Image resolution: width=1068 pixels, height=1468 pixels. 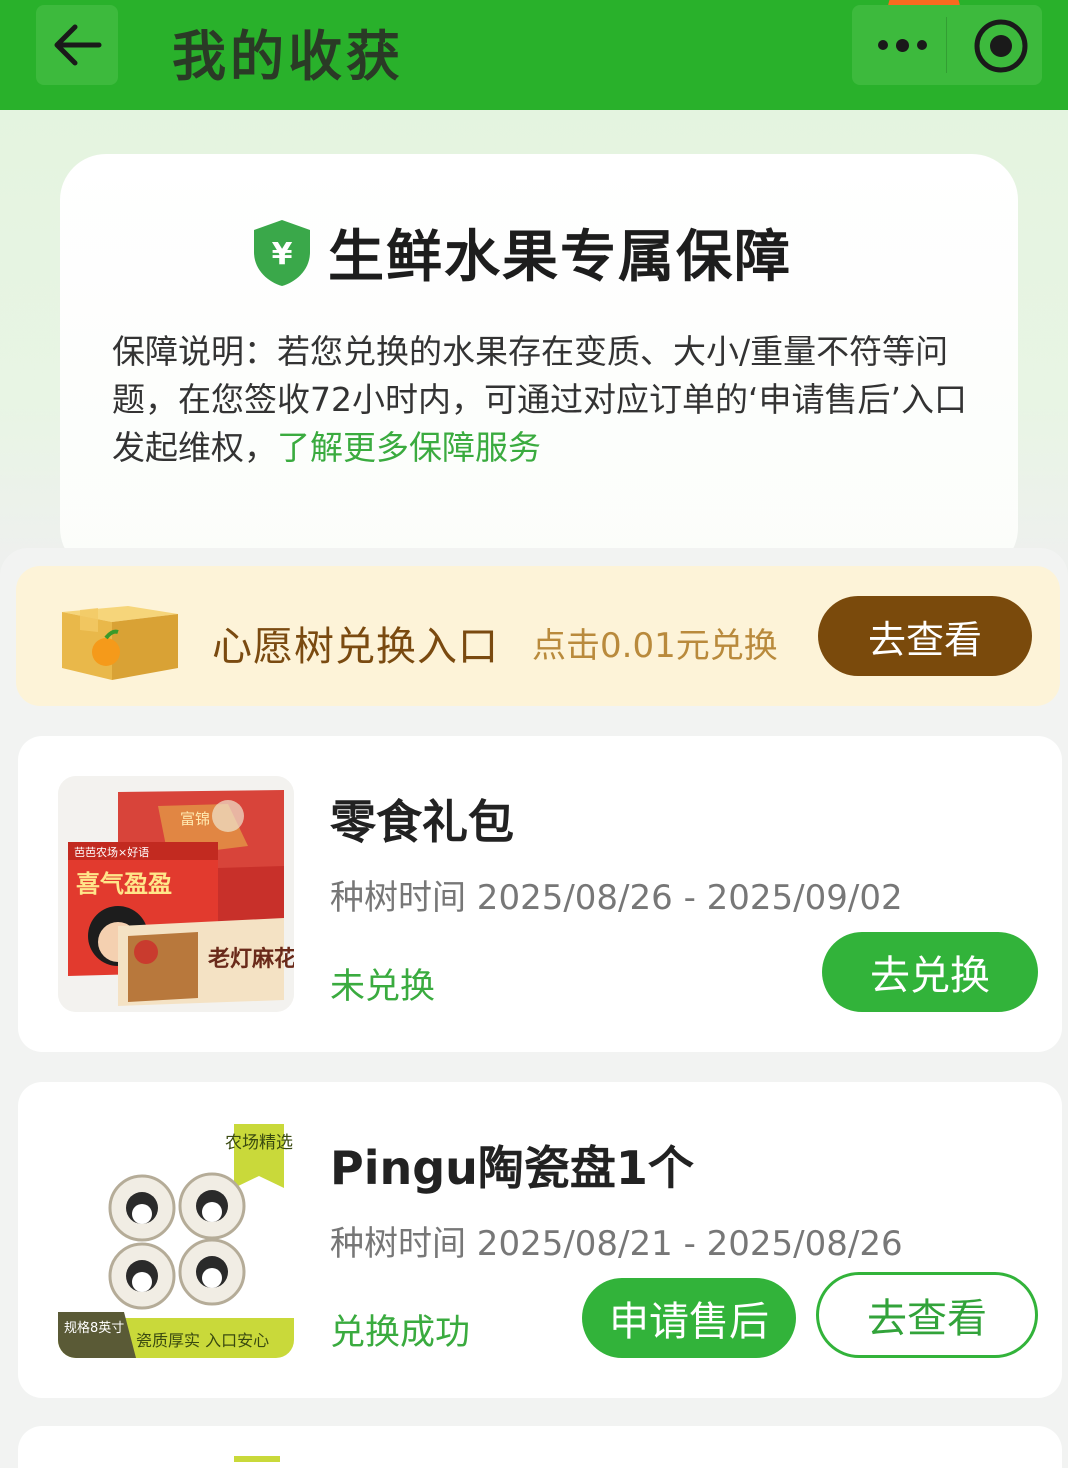 I want to click on item-plant-time: 种树时间 2025/08/26 - 2025/09/02, so click(x=616, y=898).